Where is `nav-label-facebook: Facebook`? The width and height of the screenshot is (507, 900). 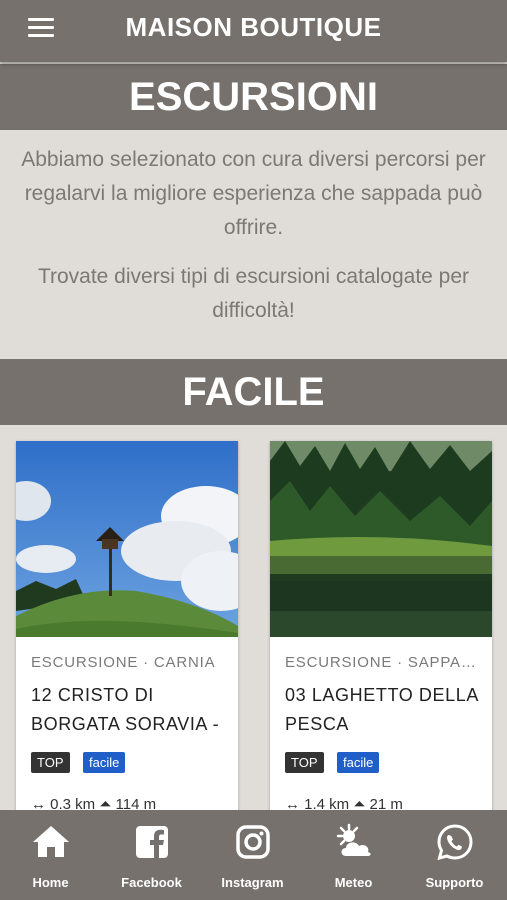 nav-label-facebook: Facebook is located at coordinates (151, 882).